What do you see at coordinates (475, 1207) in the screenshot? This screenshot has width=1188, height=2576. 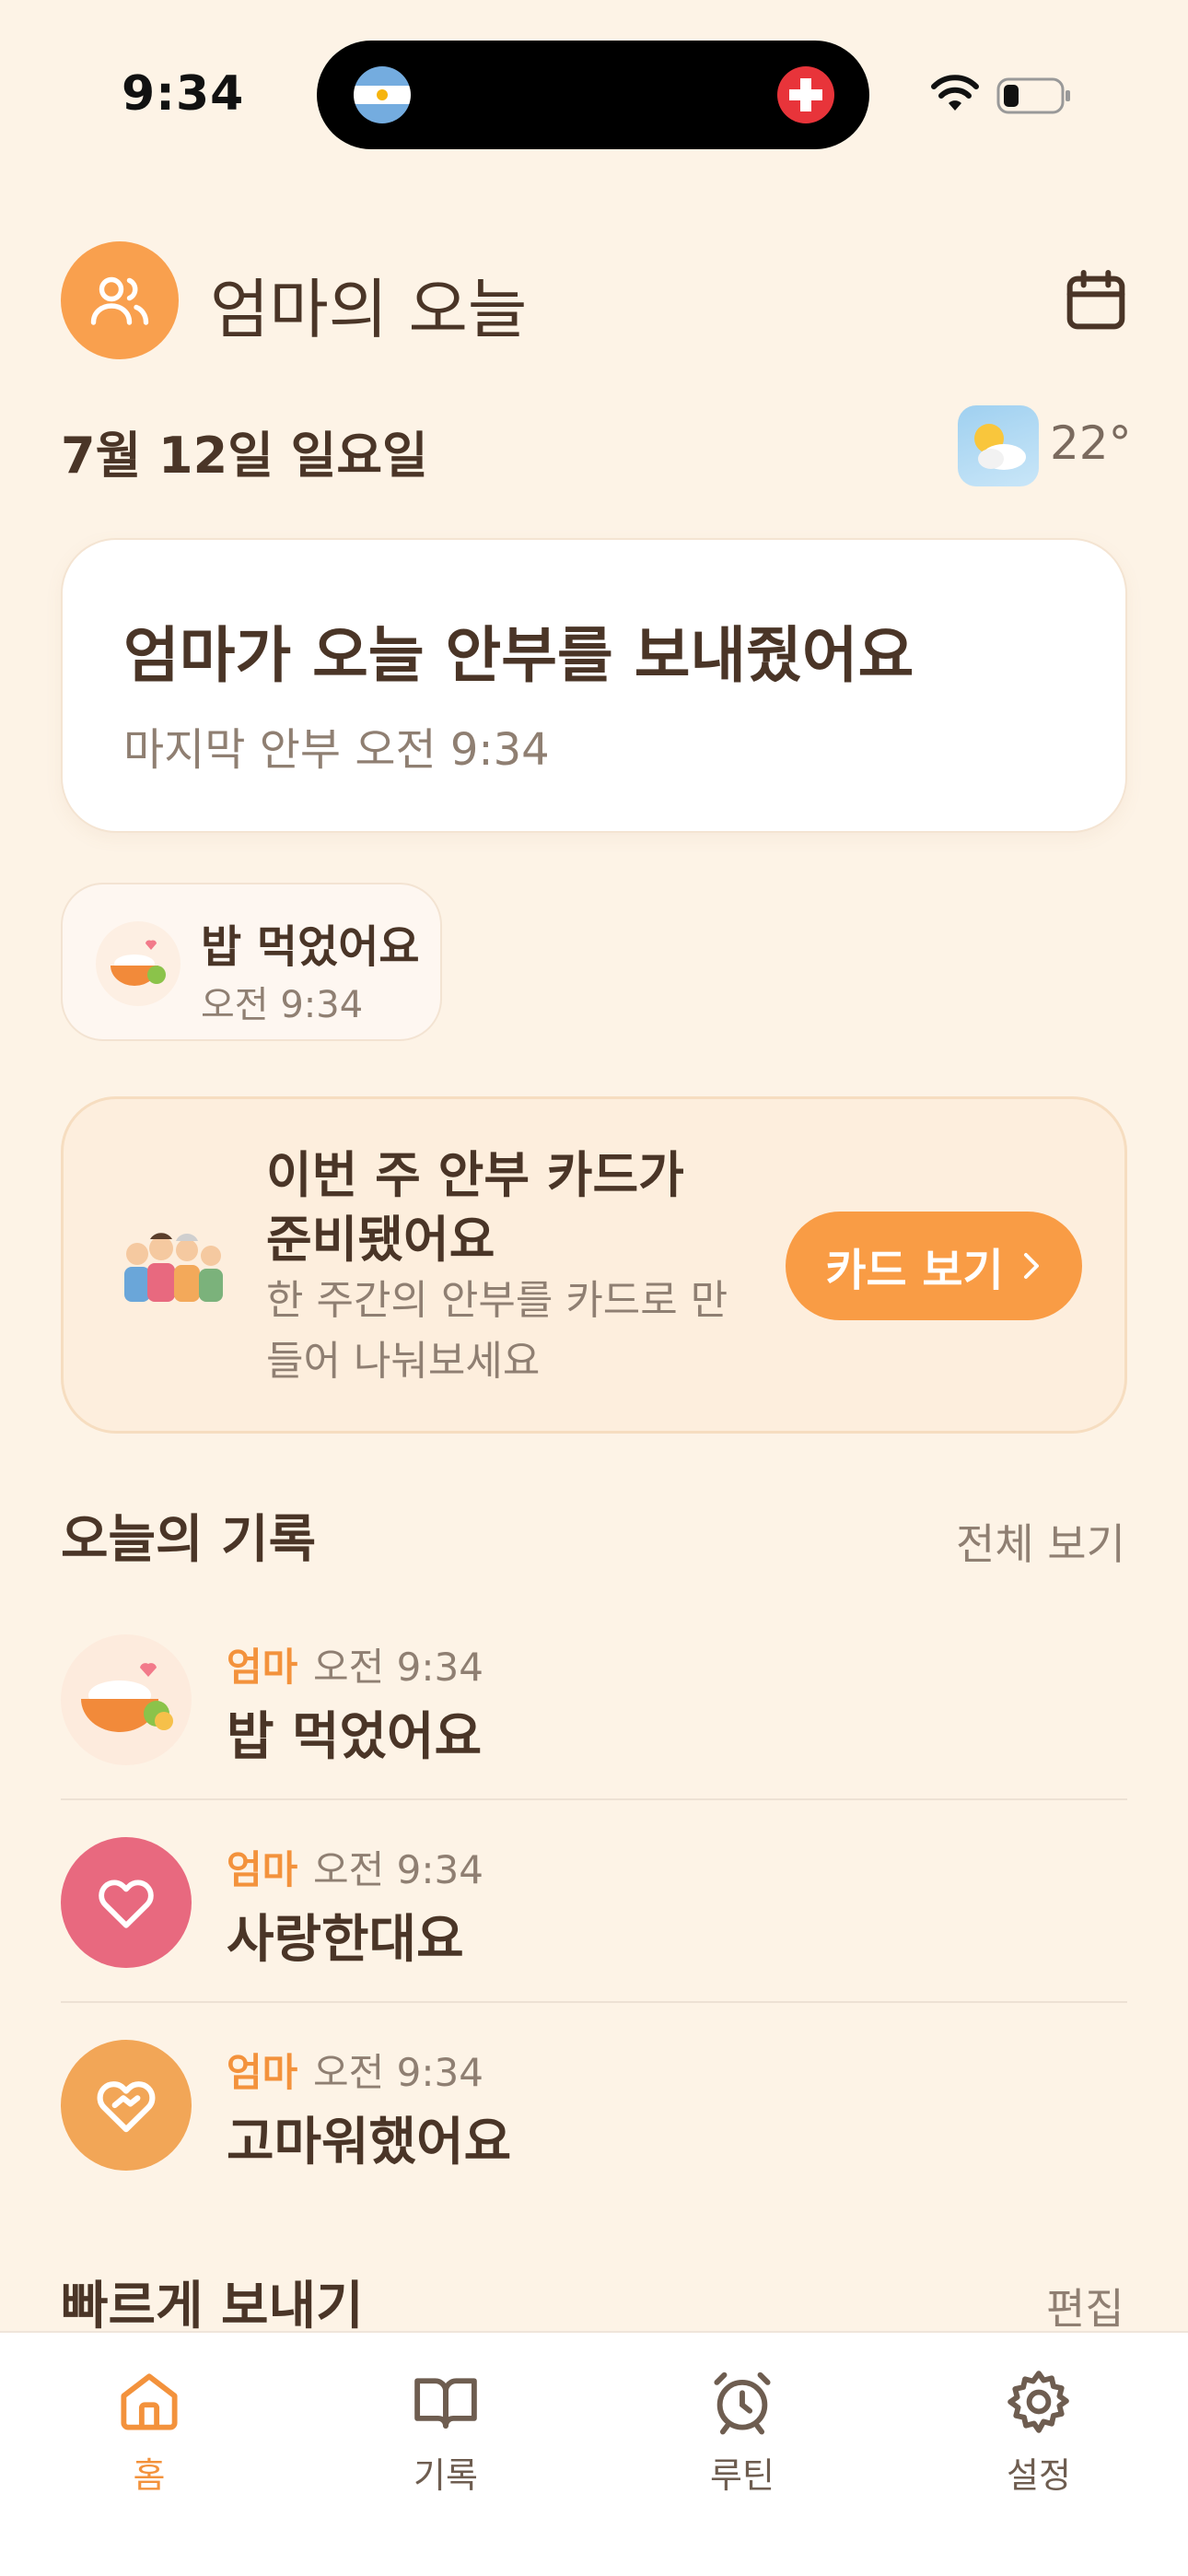 I see `promo-title: 이번 주 안부 카드가 준비됐어요` at bounding box center [475, 1207].